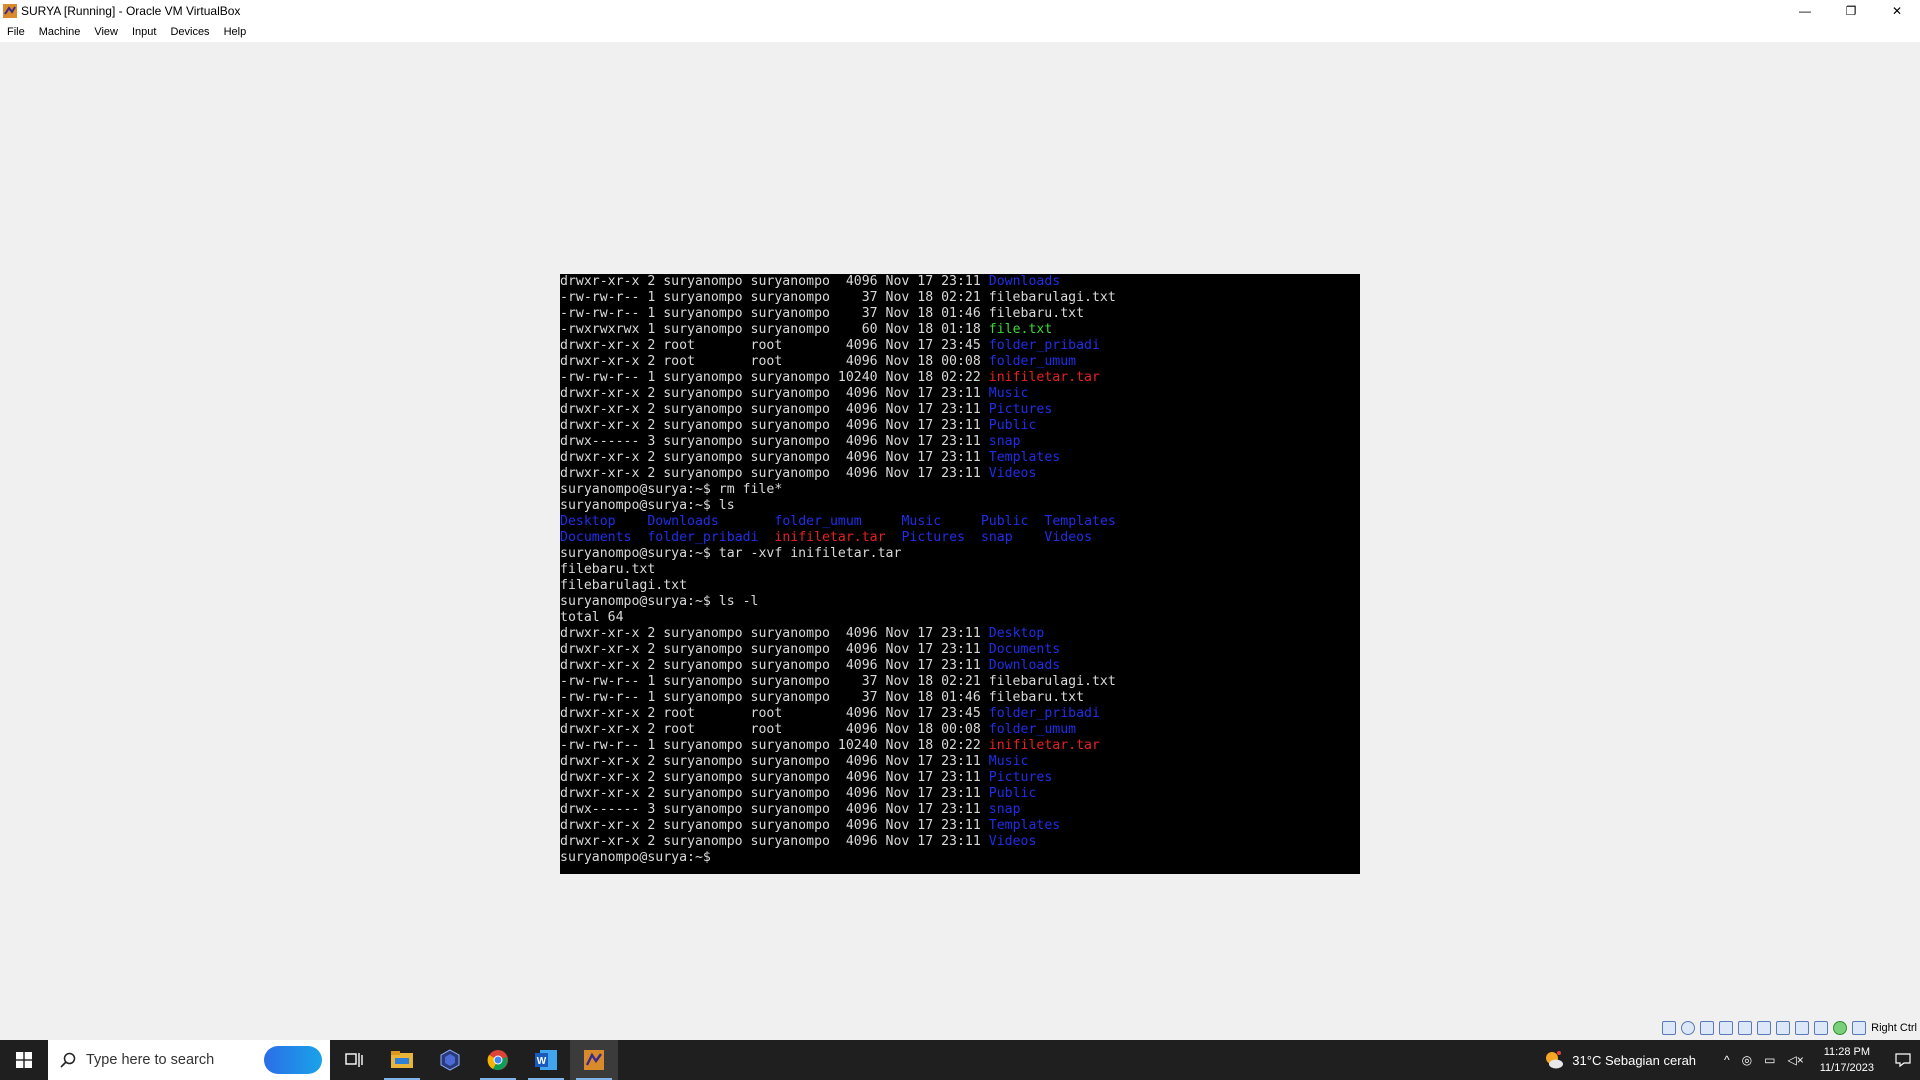  Describe the element at coordinates (106, 32) in the screenshot. I see `menu-view: View` at that location.